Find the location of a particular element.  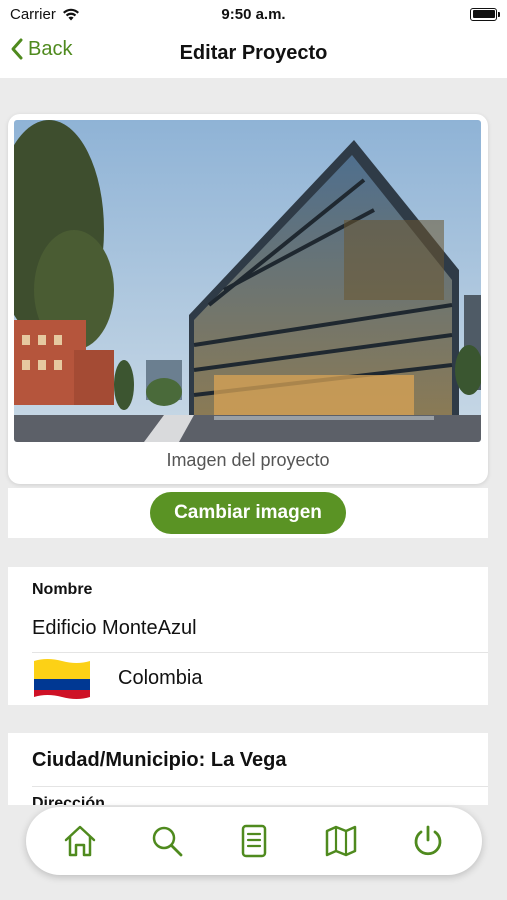

tab-search is located at coordinates (167, 841).